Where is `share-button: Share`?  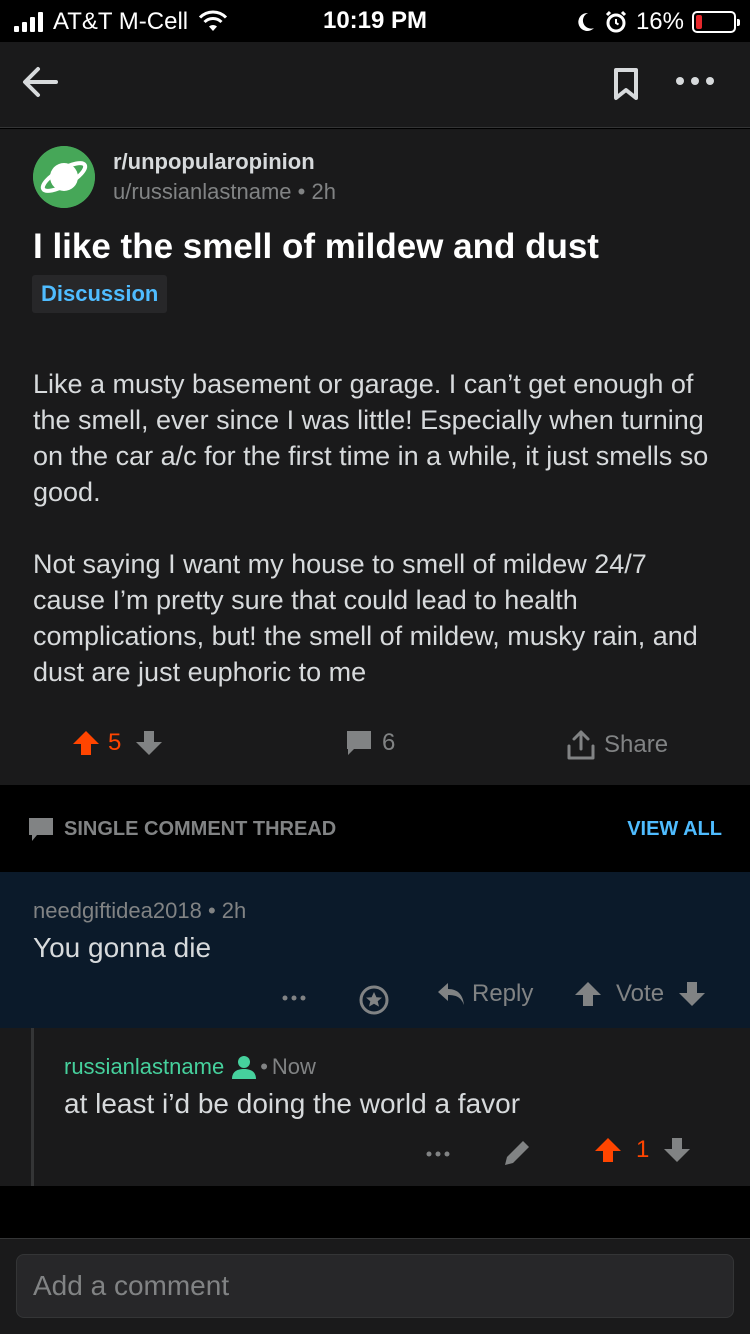 share-button: Share is located at coordinates (617, 745).